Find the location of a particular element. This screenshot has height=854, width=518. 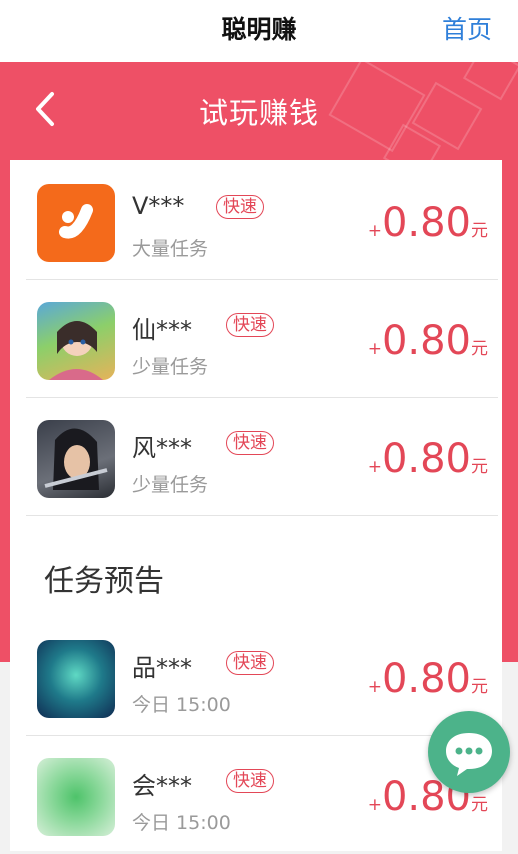

app-title: 聪明赚 is located at coordinates (259, 29).